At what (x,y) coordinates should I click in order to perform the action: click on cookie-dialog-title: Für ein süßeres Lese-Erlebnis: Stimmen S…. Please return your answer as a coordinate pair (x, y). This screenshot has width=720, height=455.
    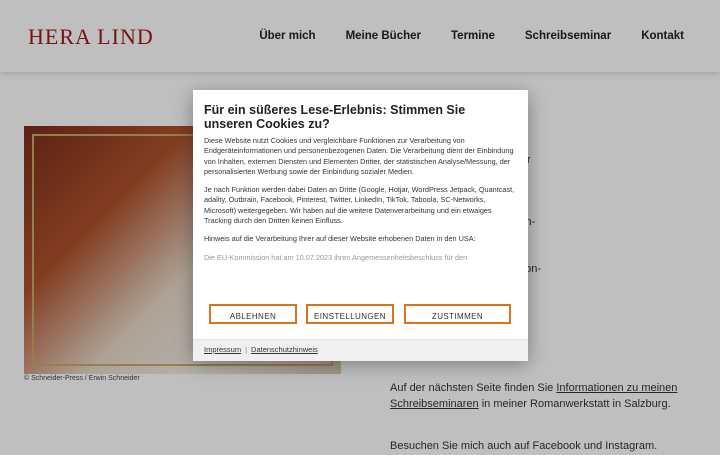
    Looking at the image, I should click on (335, 117).